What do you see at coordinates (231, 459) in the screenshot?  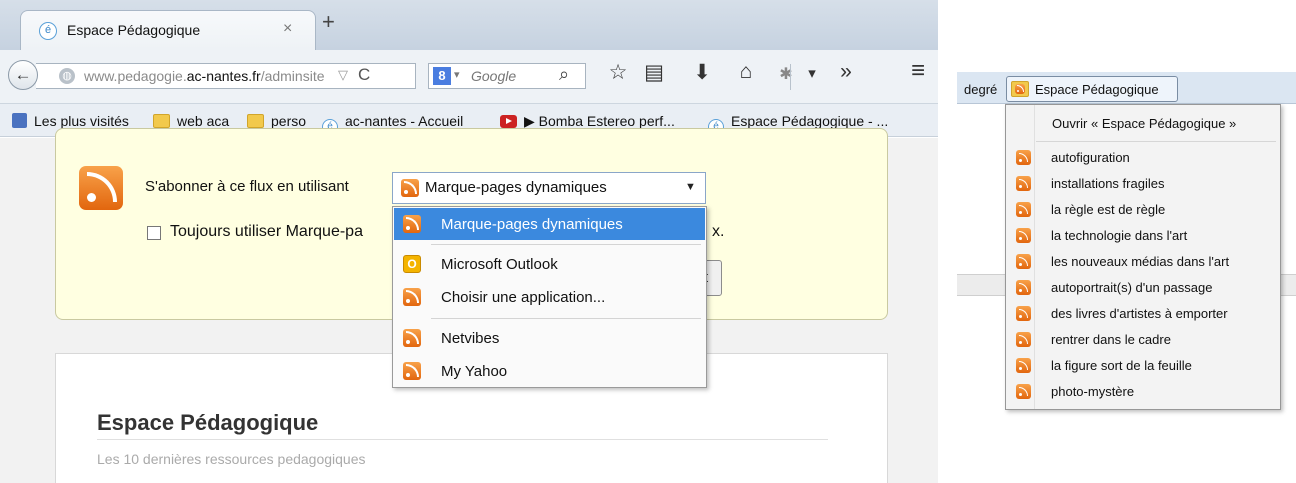 I see `article-subtitle: Les 10 dernières ressources pedagogiques` at bounding box center [231, 459].